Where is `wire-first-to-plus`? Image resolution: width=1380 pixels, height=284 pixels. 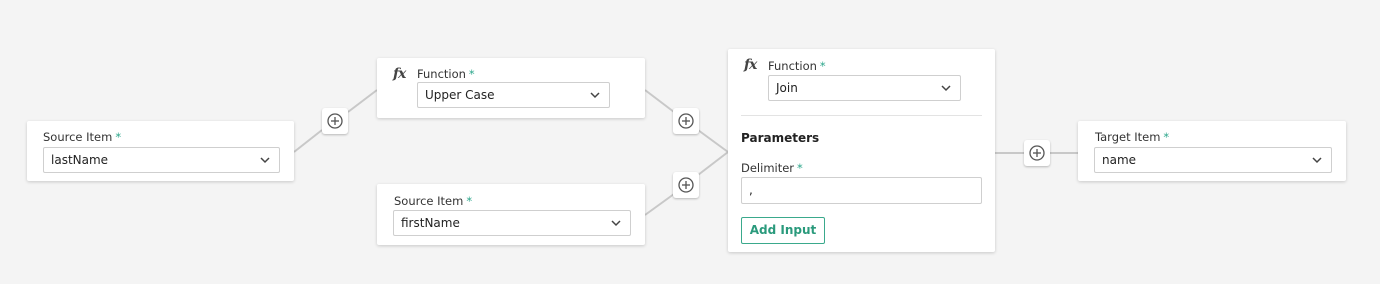 wire-first-to-plus is located at coordinates (659, 204).